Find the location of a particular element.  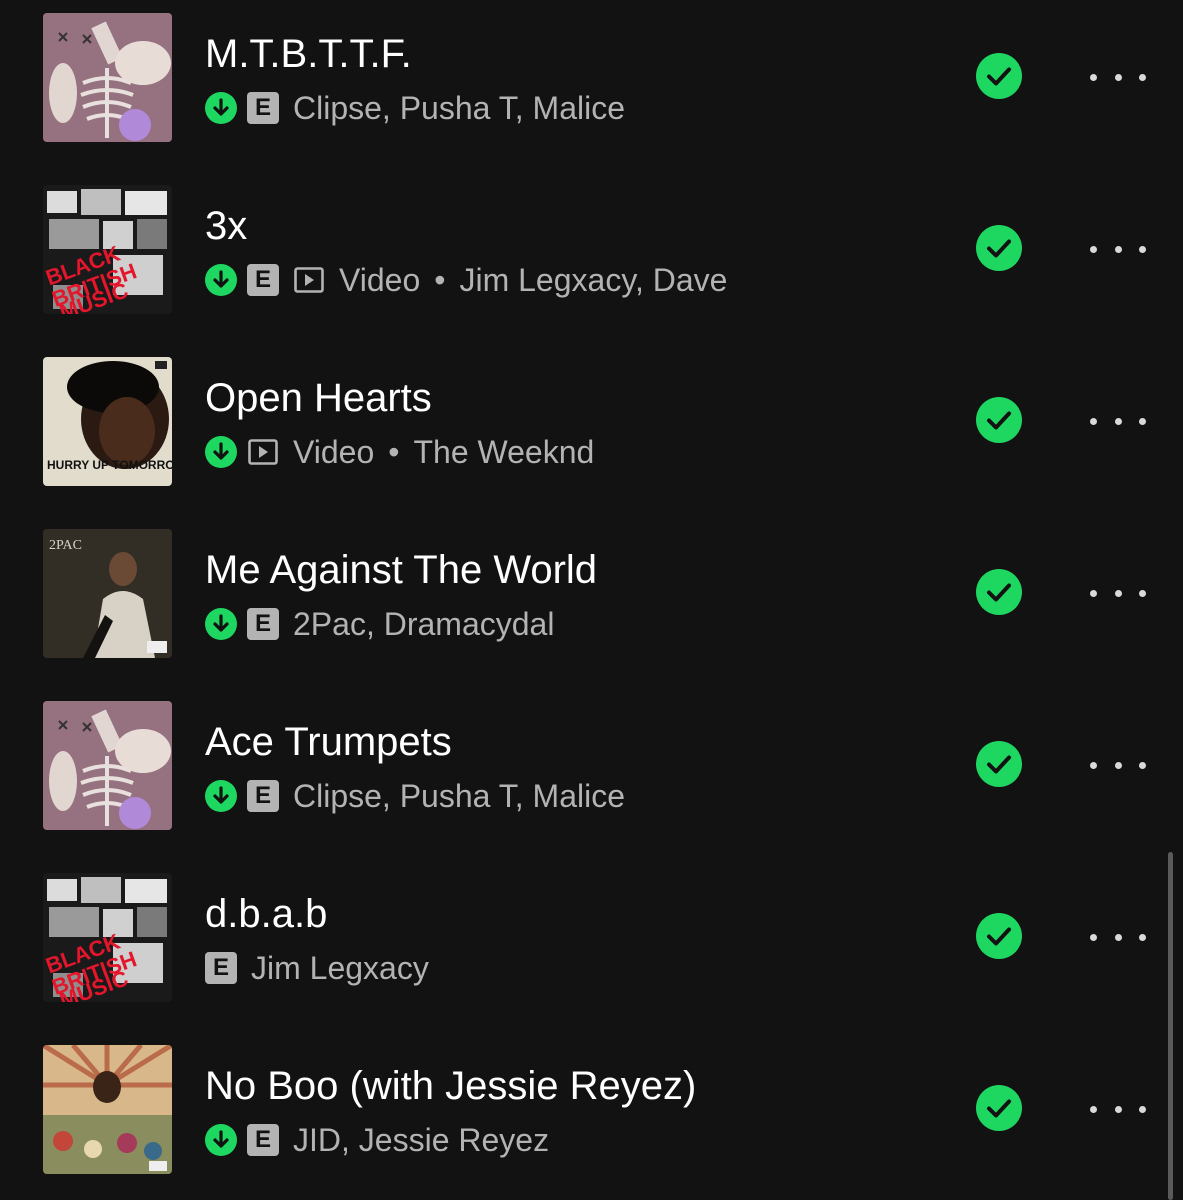

track-artists: The Weeknd is located at coordinates (504, 451).